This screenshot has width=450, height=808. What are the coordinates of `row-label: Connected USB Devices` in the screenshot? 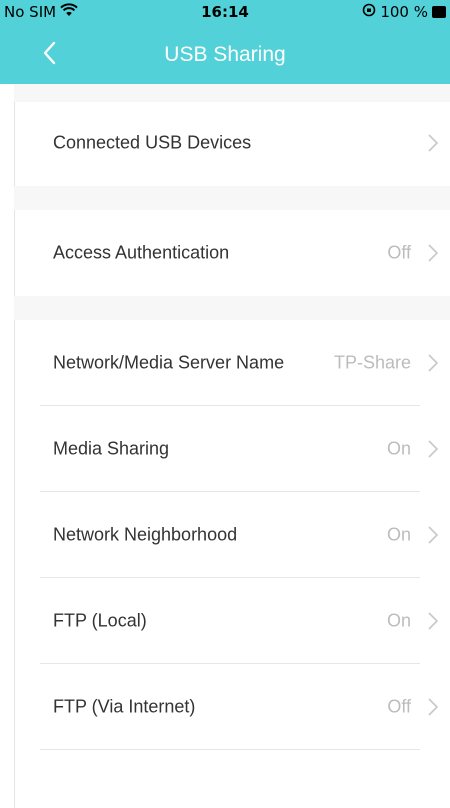 It's located at (152, 142).